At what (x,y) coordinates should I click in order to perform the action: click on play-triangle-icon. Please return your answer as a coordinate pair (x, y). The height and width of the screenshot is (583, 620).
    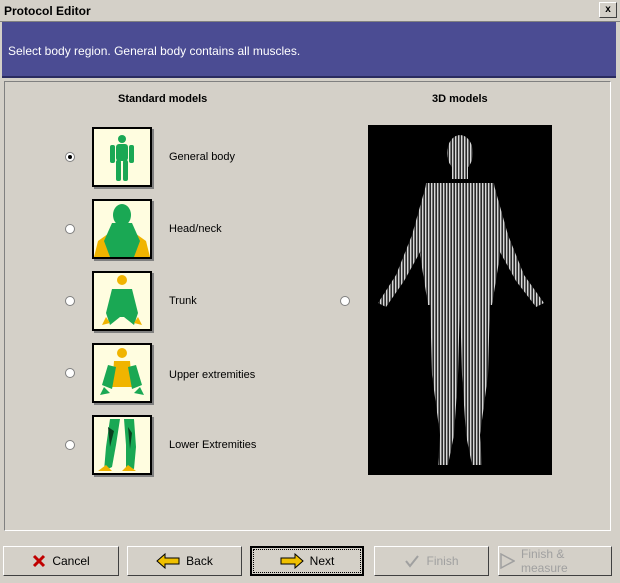
    Looking at the image, I should click on (507, 561).